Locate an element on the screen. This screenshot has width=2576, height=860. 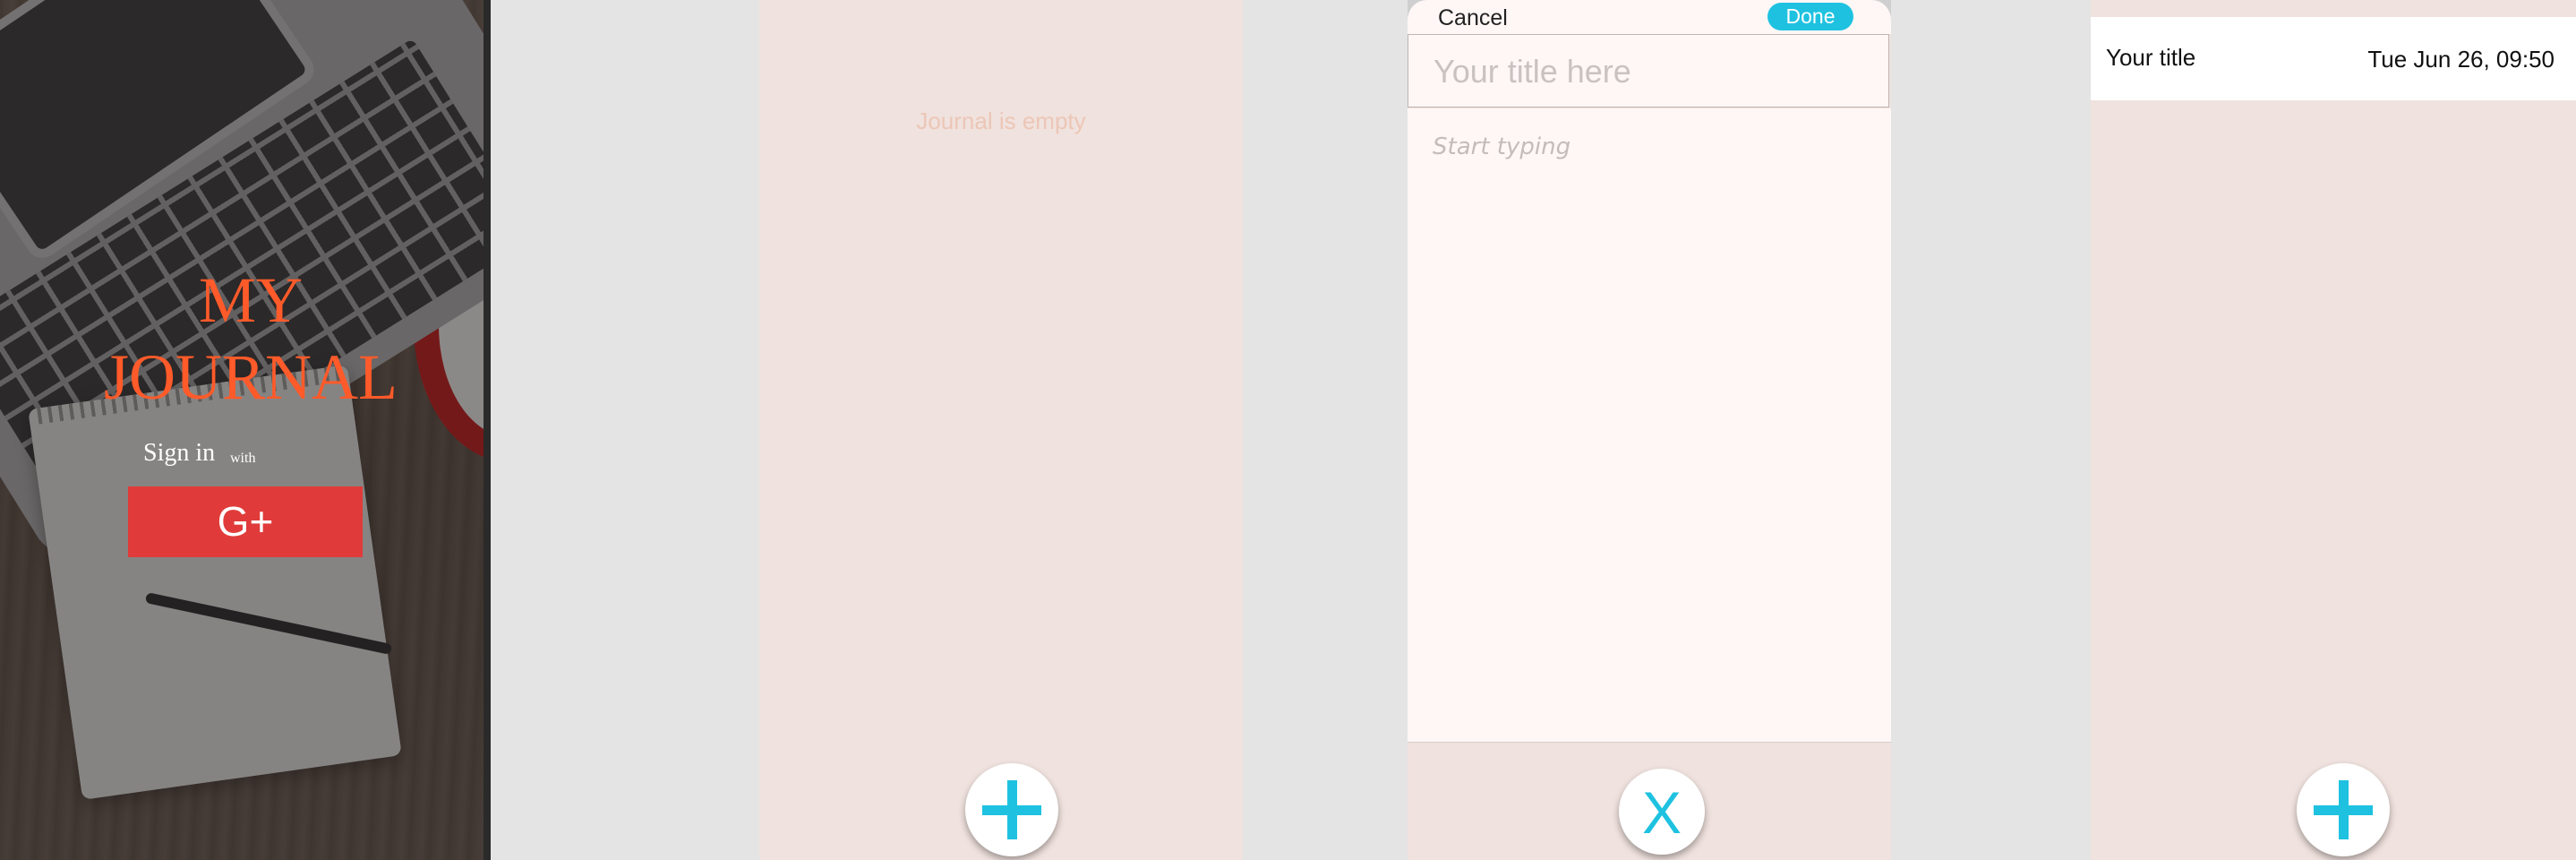
close-icon: X is located at coordinates (1661, 812).